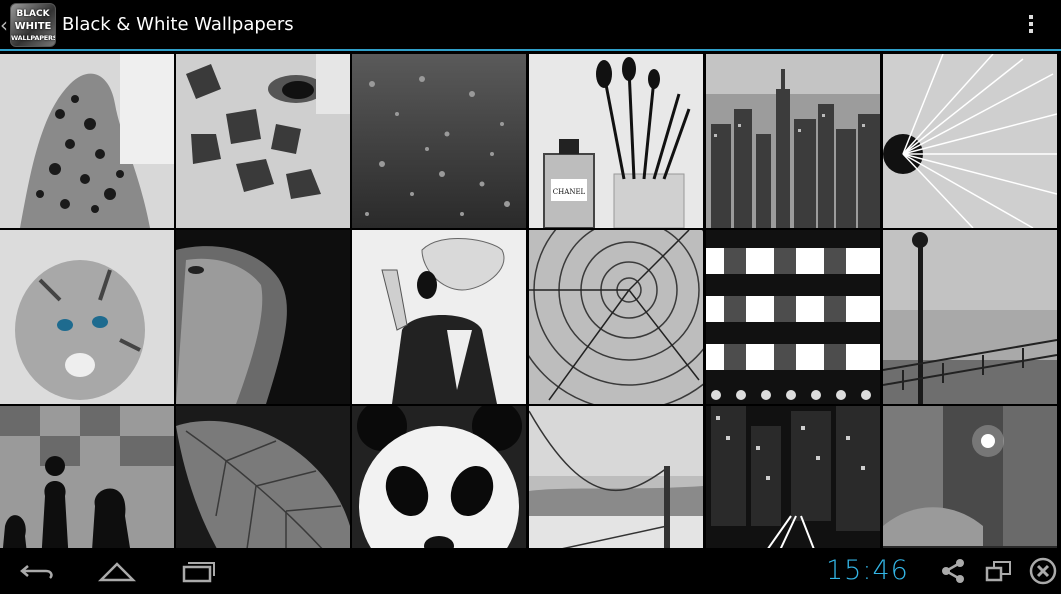 This screenshot has height=594, width=1061. What do you see at coordinates (569, 192) in the screenshot?
I see `perfume-label: CHANEL` at bounding box center [569, 192].